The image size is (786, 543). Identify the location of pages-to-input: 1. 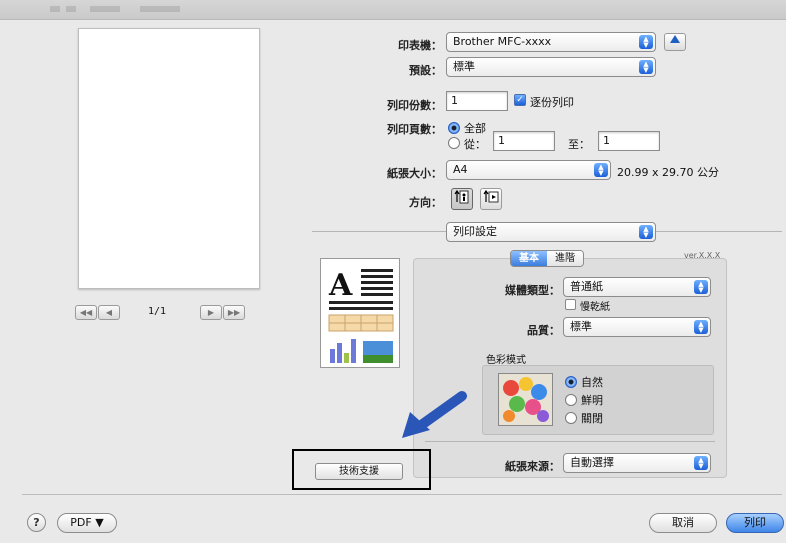
(629, 141).